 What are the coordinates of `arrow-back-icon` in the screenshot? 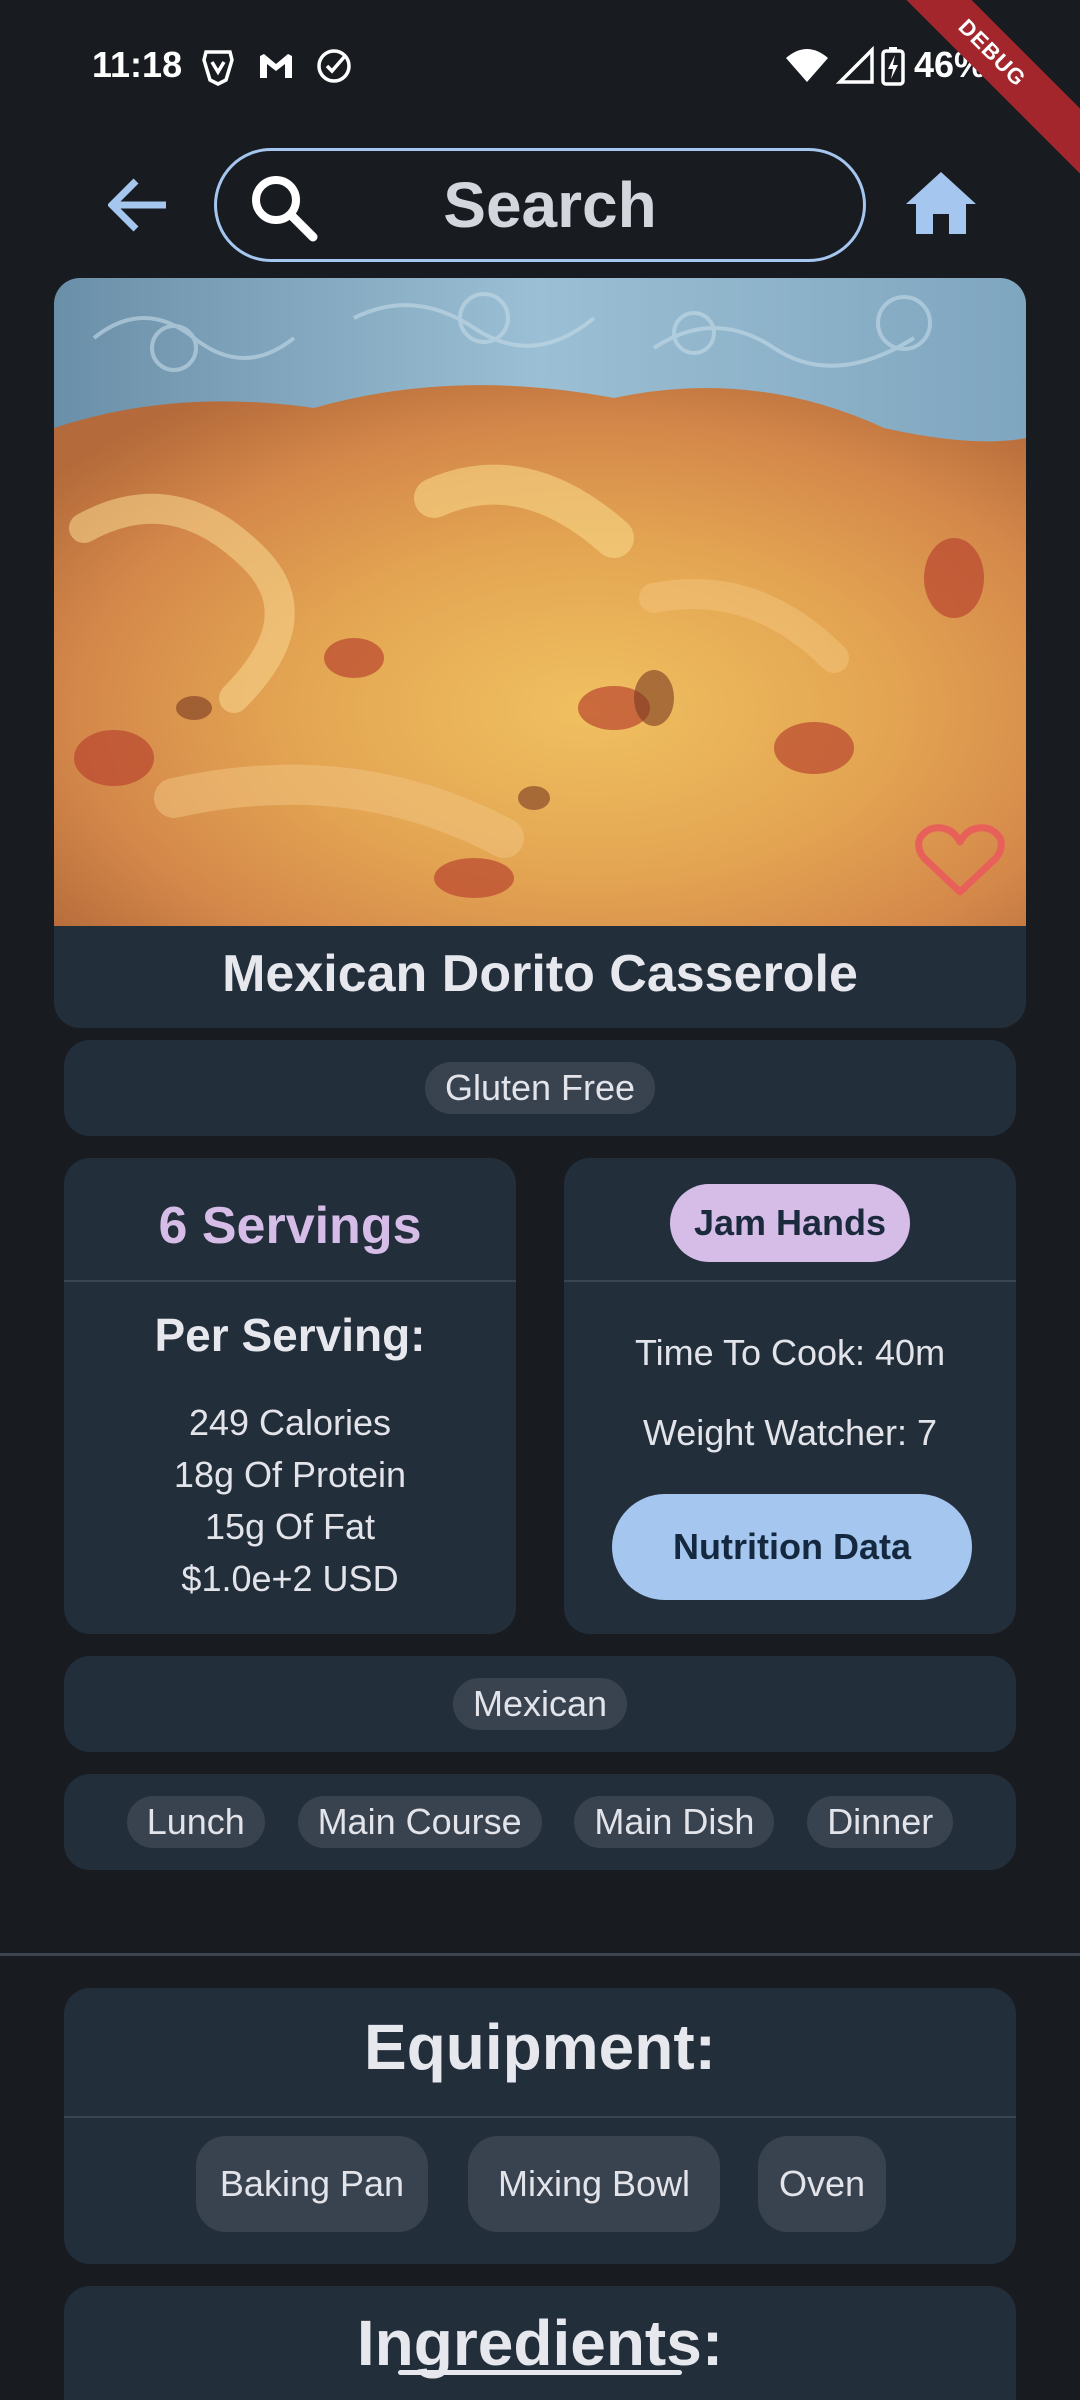 It's located at (137, 205).